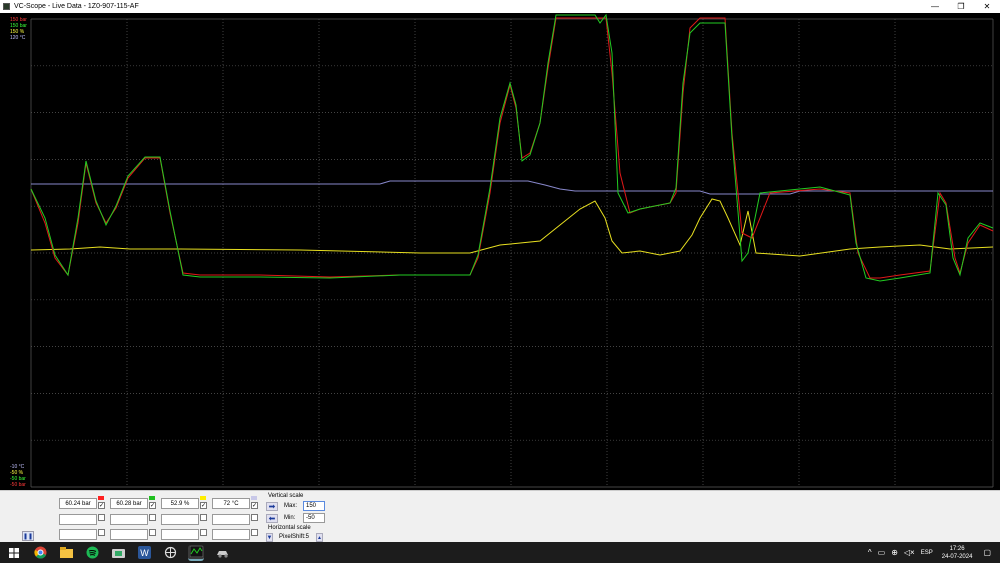 This screenshot has height=563, width=1000. What do you see at coordinates (987, 552) in the screenshot?
I see `notification-icon: ▢` at bounding box center [987, 552].